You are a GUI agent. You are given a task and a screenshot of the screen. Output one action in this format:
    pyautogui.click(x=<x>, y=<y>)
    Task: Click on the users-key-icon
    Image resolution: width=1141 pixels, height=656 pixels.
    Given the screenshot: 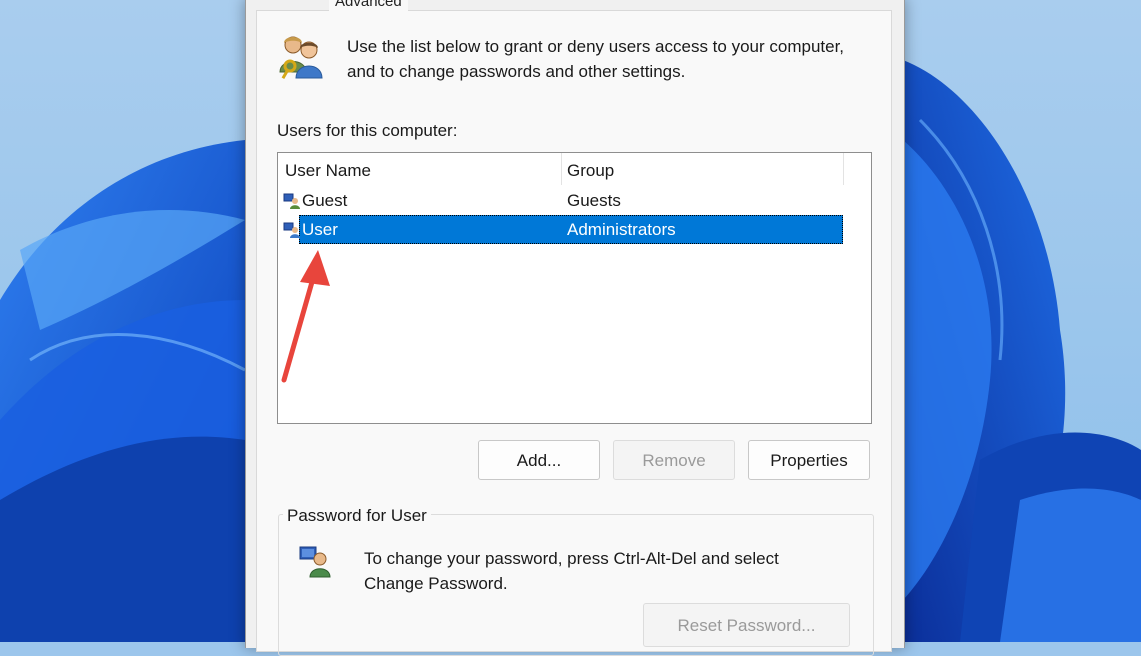 What is the action you would take?
    pyautogui.click(x=301, y=58)
    